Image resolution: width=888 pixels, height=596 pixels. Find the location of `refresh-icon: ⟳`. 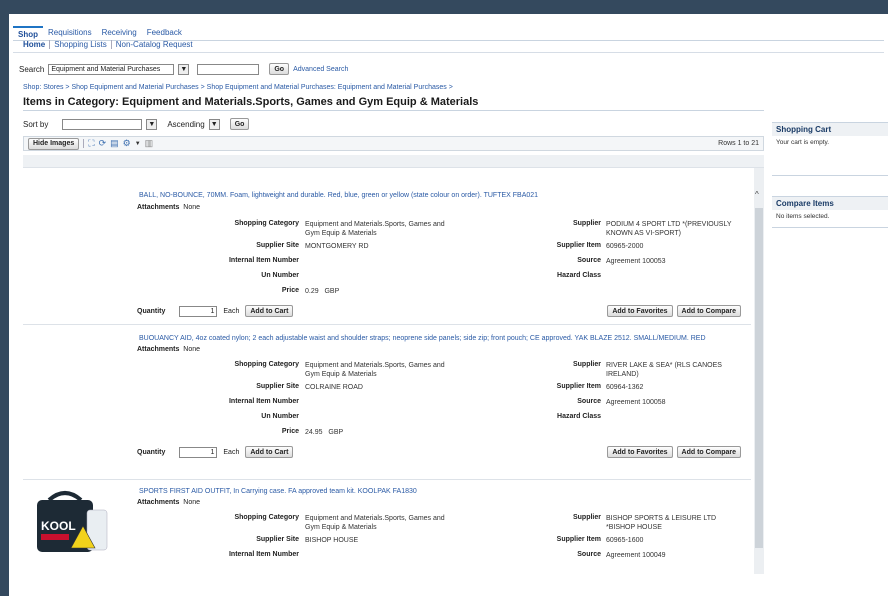

refresh-icon: ⟳ is located at coordinates (103, 143).